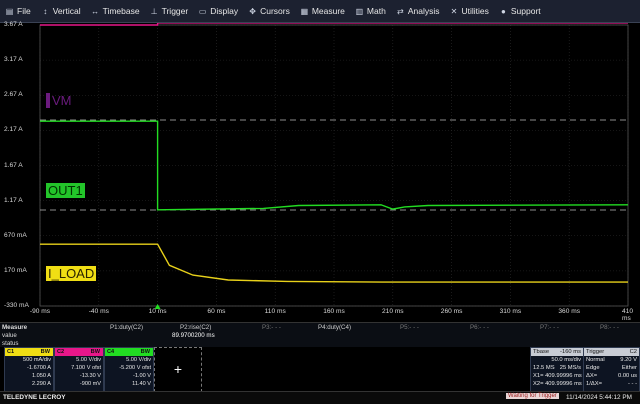 The image size is (640, 404). Describe the element at coordinates (275, 11) in the screenshot. I see `menu-label: Cursors` at that location.